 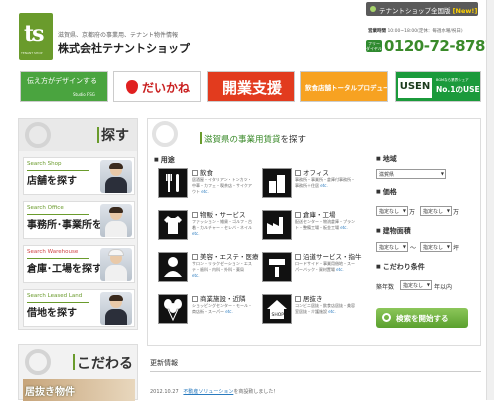 I want to click on news-heading: 更新情報, so click(x=164, y=363).